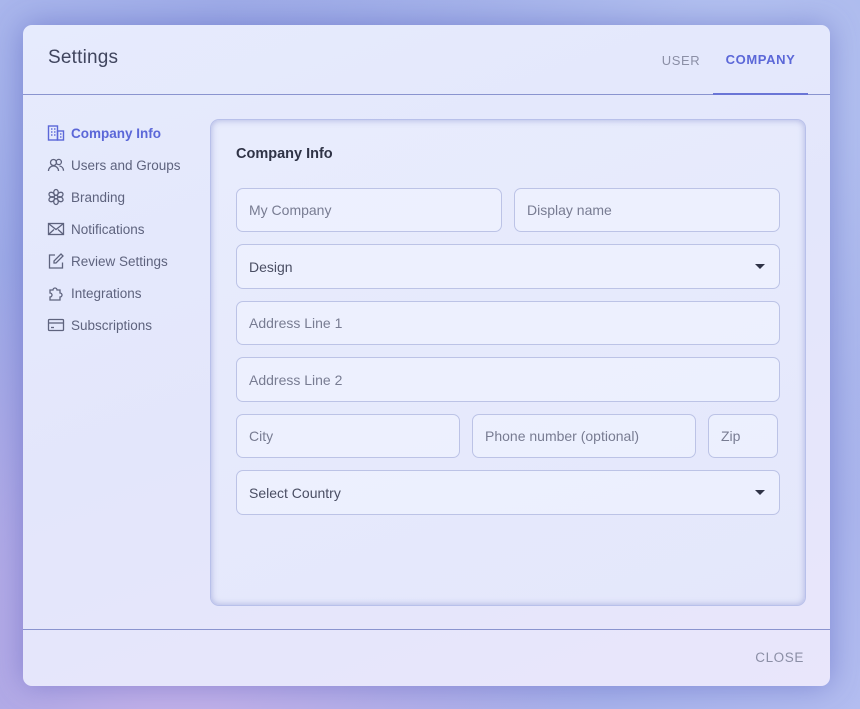  Describe the element at coordinates (426, 657) in the screenshot. I see `dialog-footer: CLOSE` at that location.